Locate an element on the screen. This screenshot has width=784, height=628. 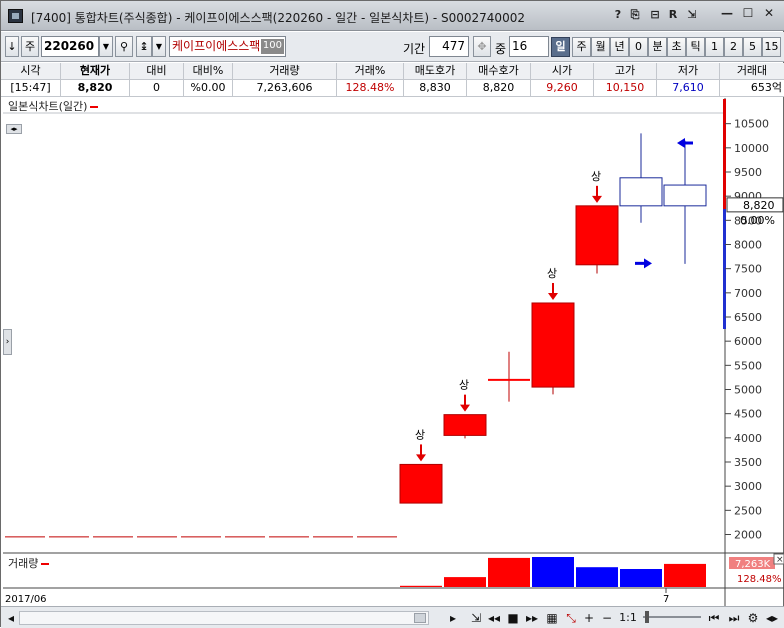
zoom-slider-thumb is located at coordinates (647, 617).